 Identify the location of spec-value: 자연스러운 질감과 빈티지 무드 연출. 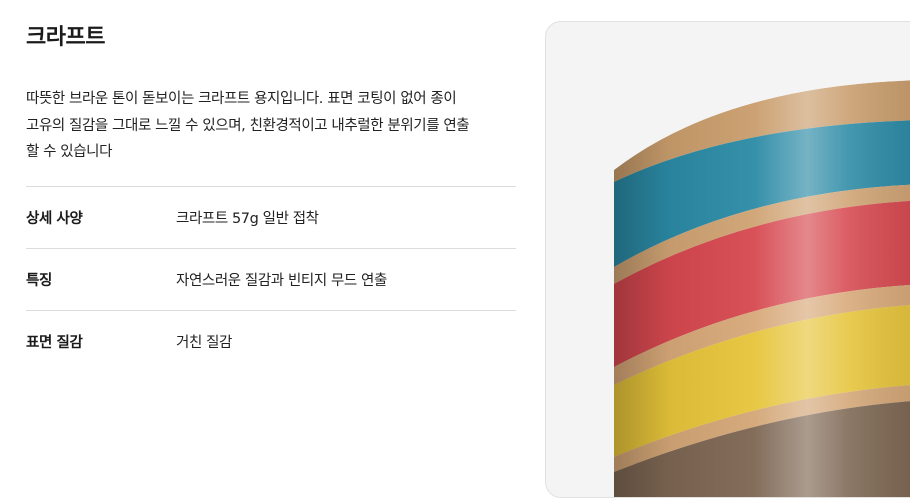
(281, 280).